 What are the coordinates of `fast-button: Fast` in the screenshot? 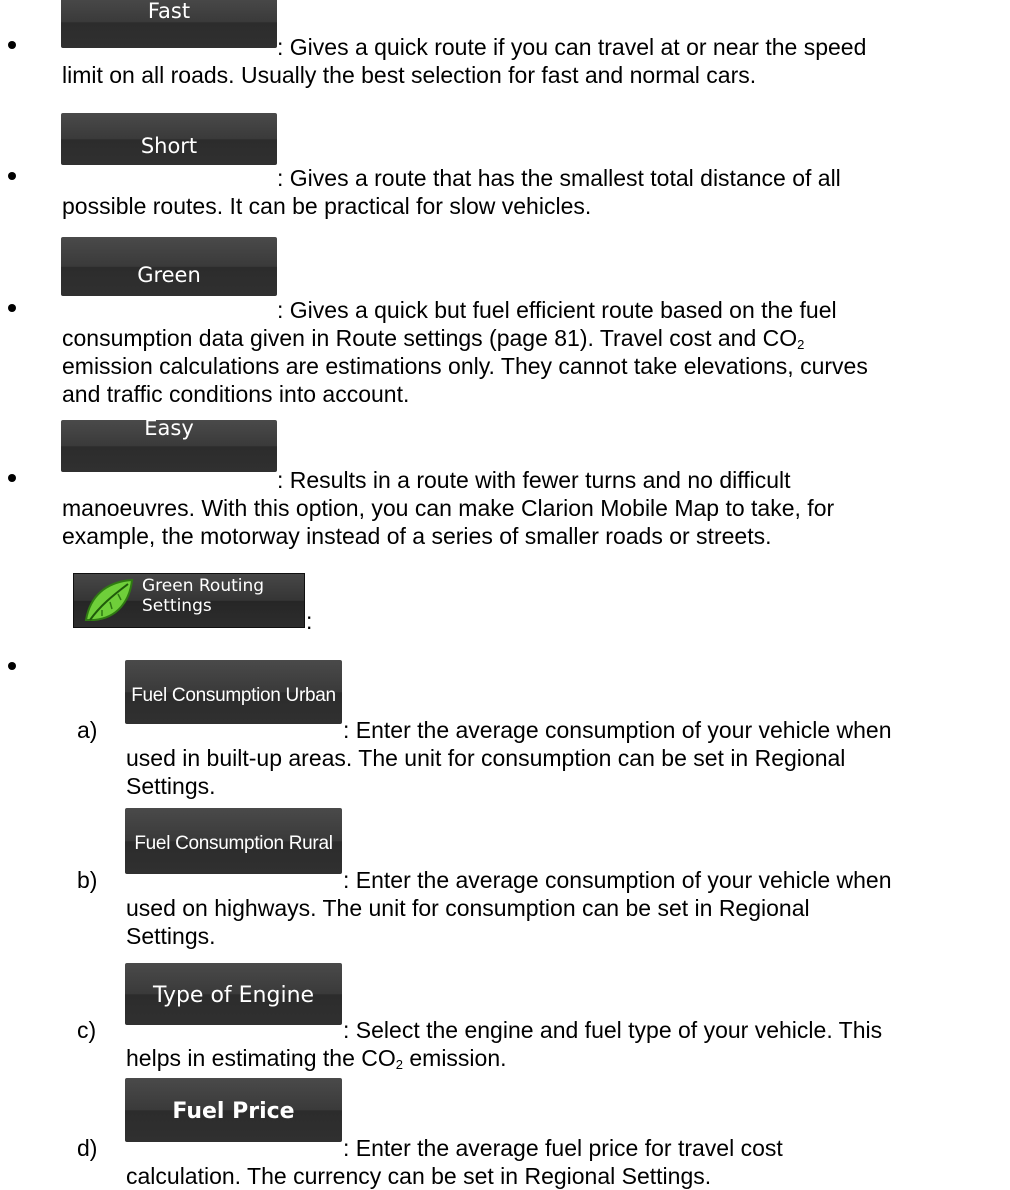 It's located at (169, 24).